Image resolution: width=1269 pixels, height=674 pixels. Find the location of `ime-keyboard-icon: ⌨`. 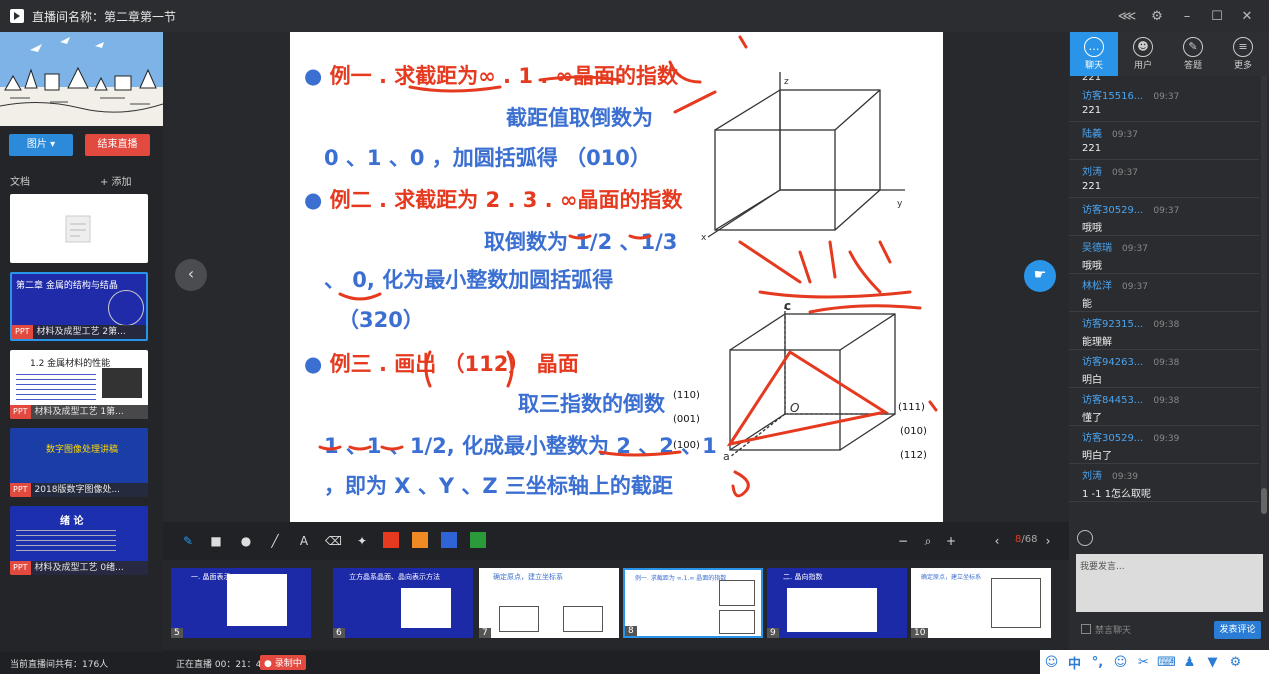

ime-keyboard-icon: ⌨ is located at coordinates (1166, 662).